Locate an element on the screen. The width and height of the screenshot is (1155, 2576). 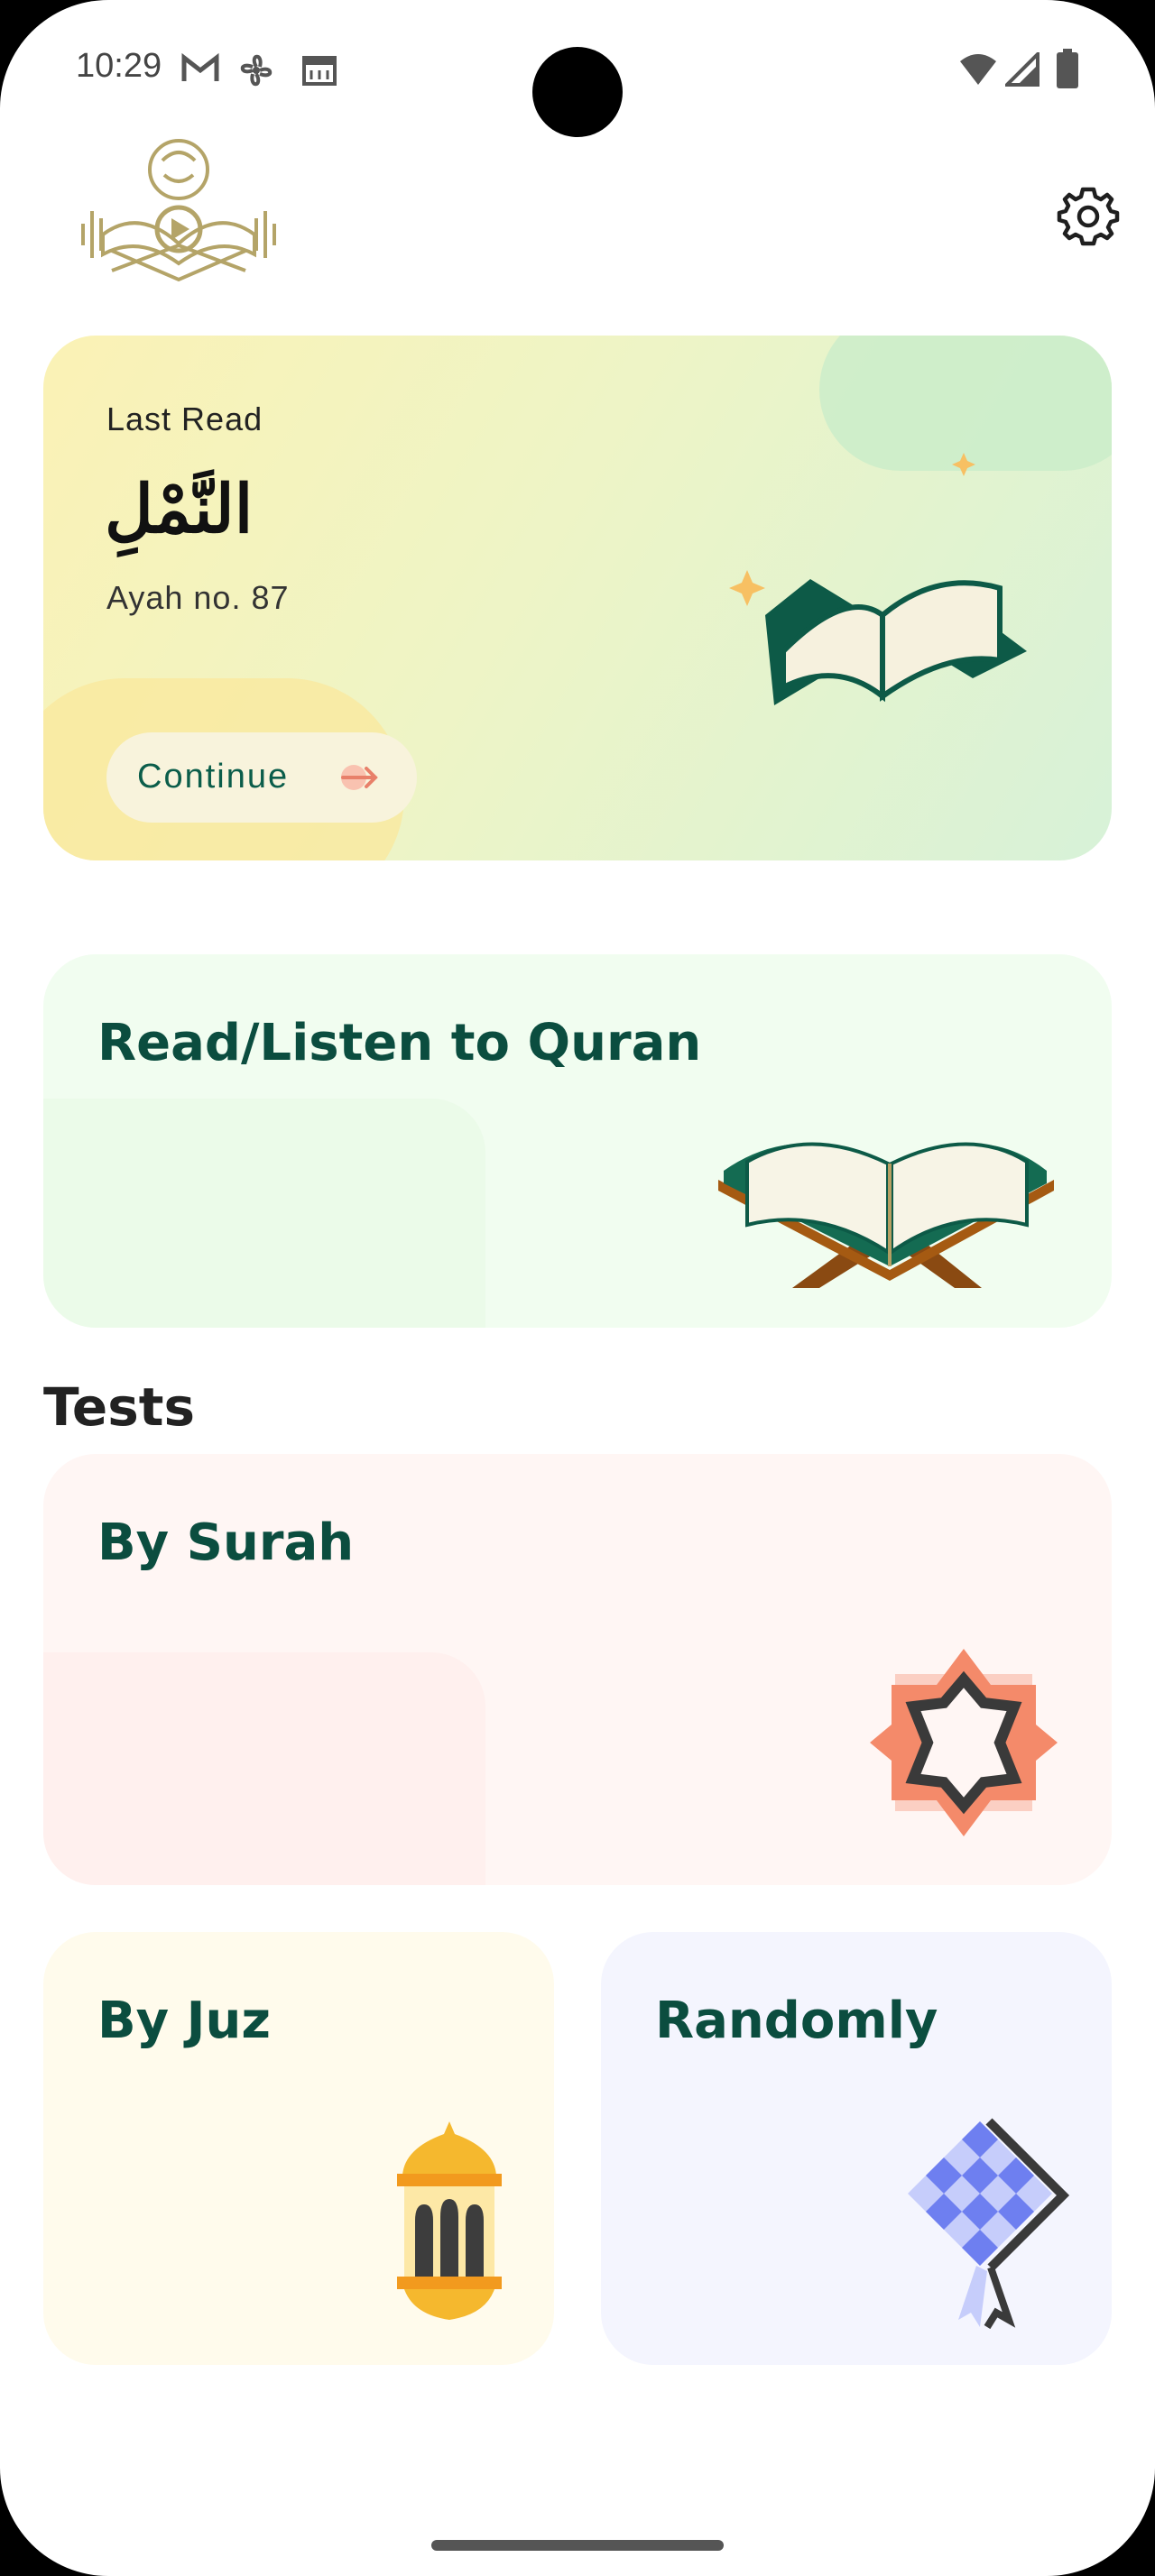
continue-button: Continue is located at coordinates (261, 777).